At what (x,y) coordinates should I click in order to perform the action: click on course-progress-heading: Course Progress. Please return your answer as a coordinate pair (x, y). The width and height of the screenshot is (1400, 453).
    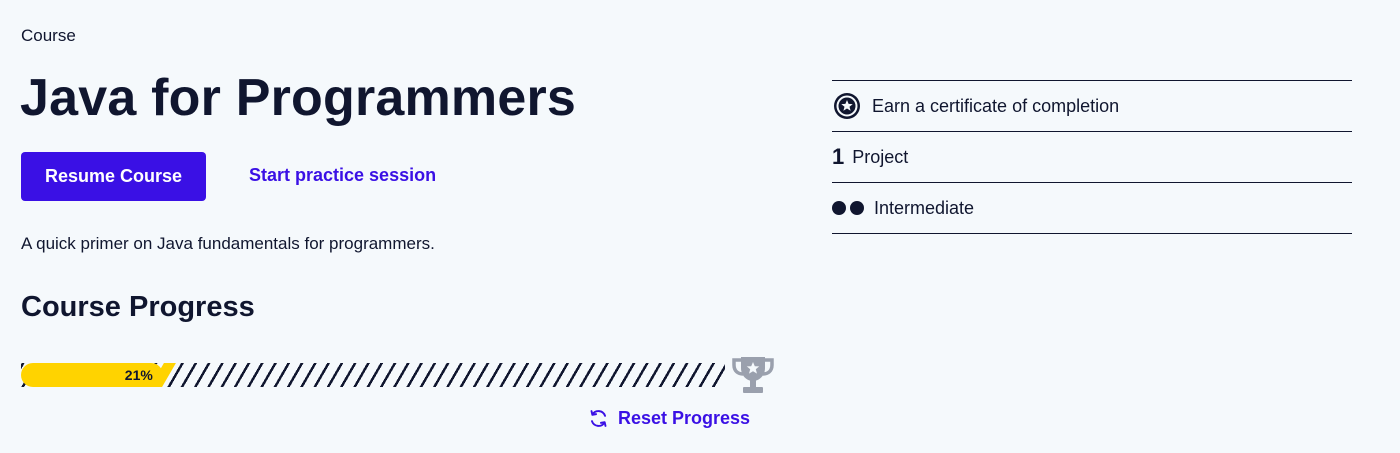
    Looking at the image, I should click on (138, 307).